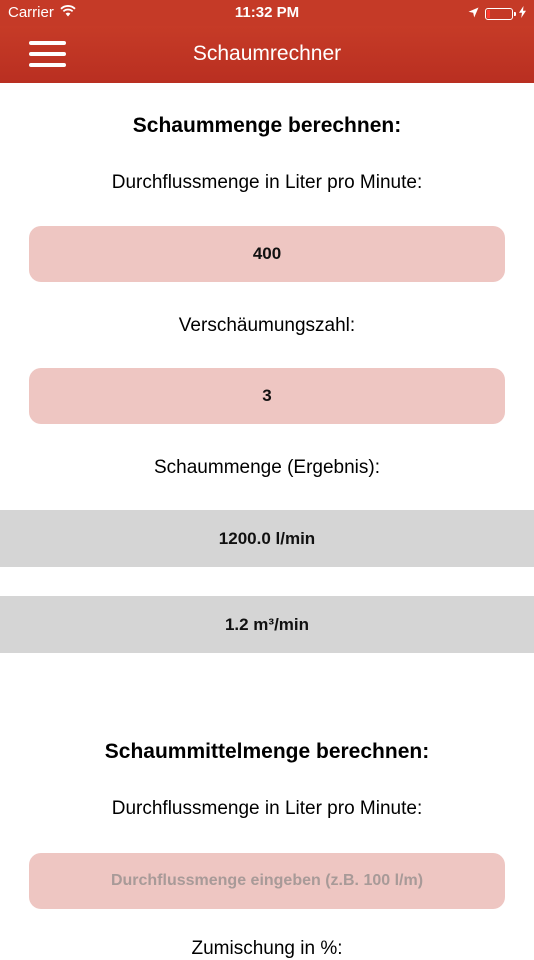 This screenshot has height=960, width=534. What do you see at coordinates (473, 13) in the screenshot?
I see `location-arrow-icon` at bounding box center [473, 13].